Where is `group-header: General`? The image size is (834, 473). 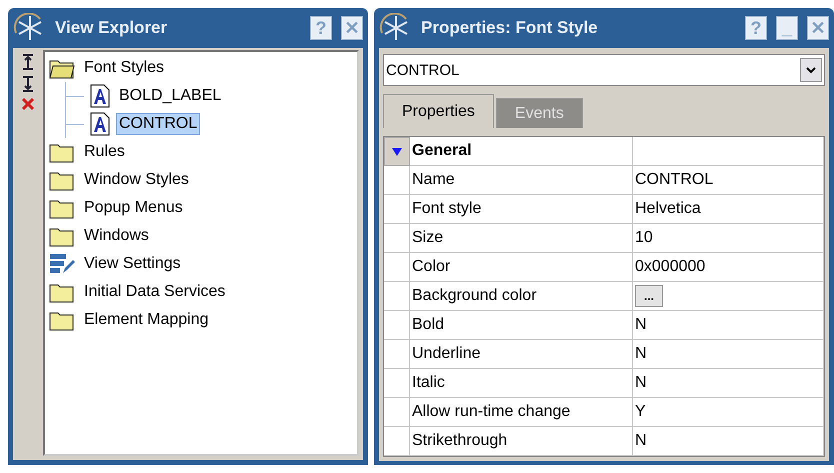
group-header: General is located at coordinates (521, 151).